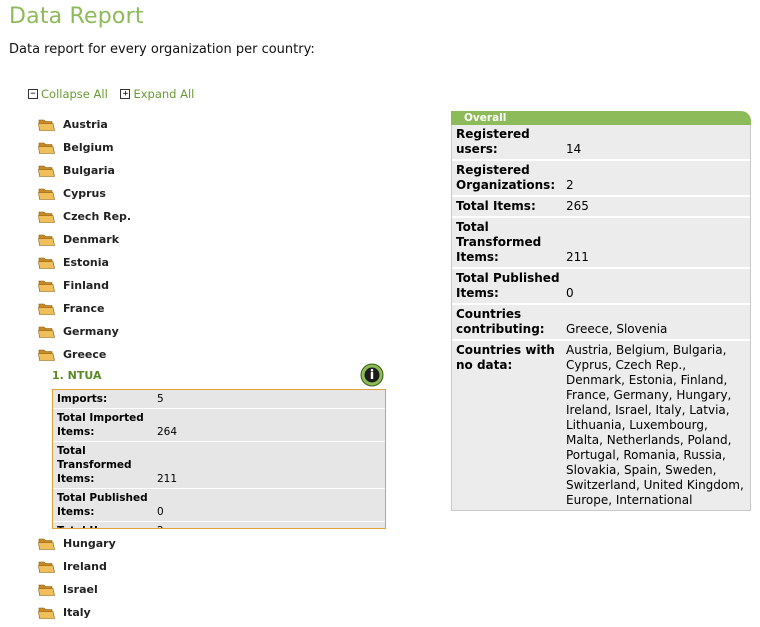 The width and height of the screenshot is (760, 627). I want to click on stat-label: Total Items:, so click(496, 206).